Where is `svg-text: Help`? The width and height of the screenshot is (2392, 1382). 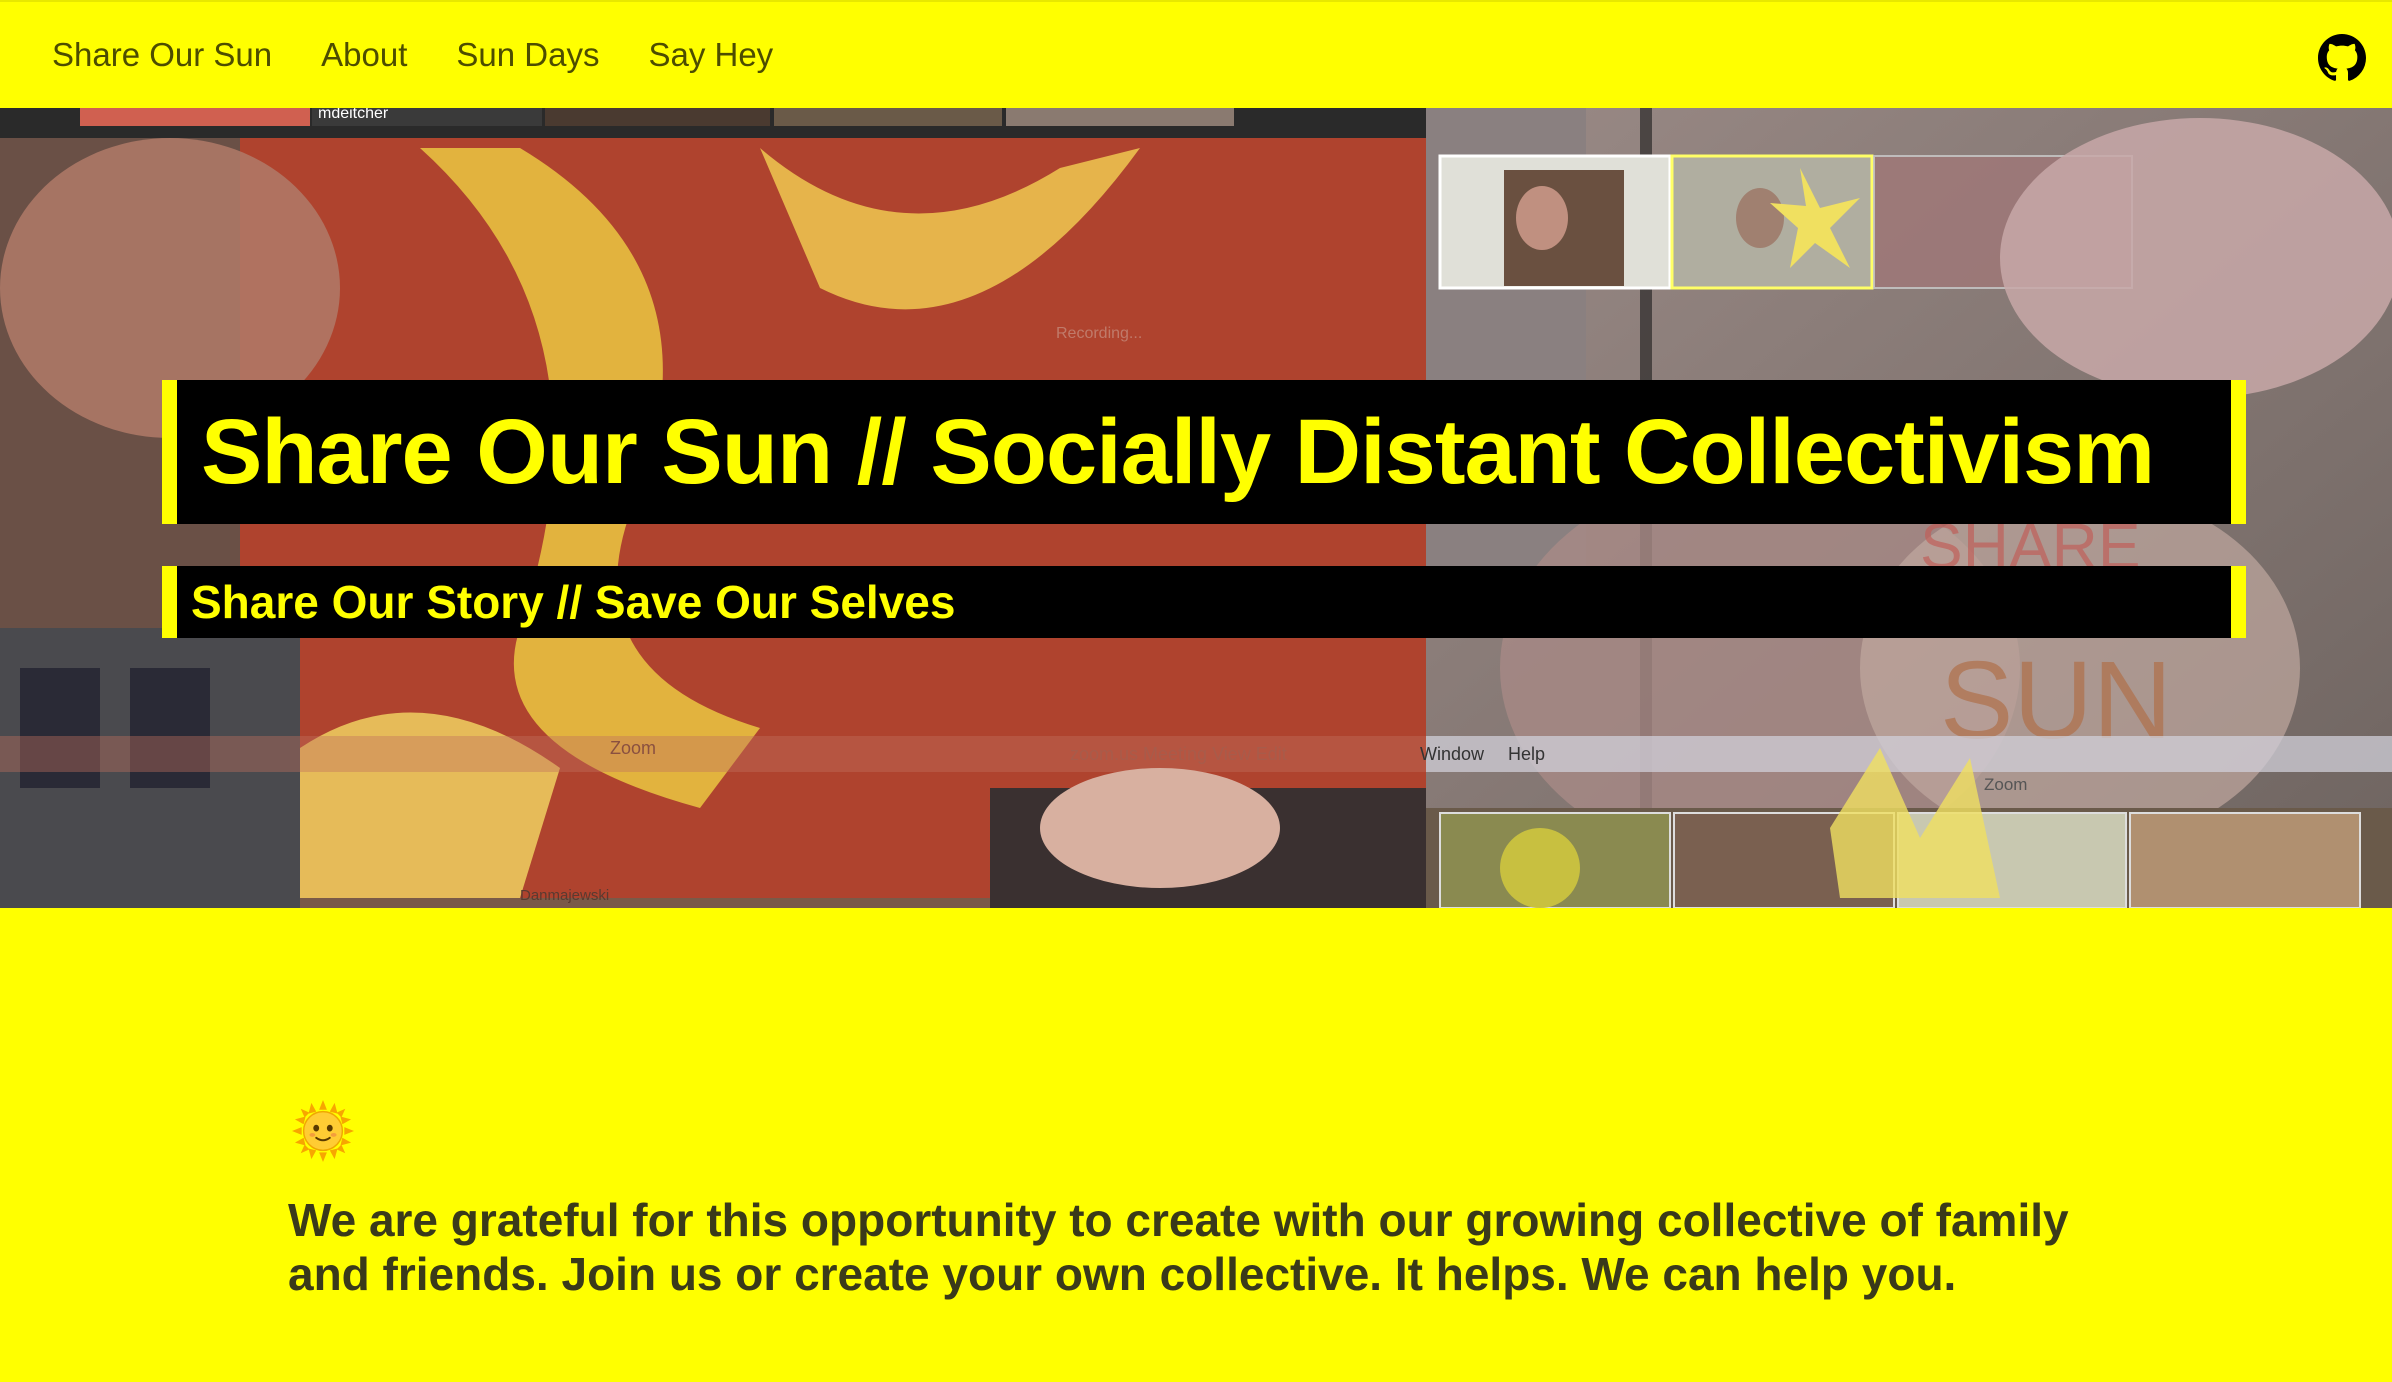 svg-text: Help is located at coordinates (1526, 754).